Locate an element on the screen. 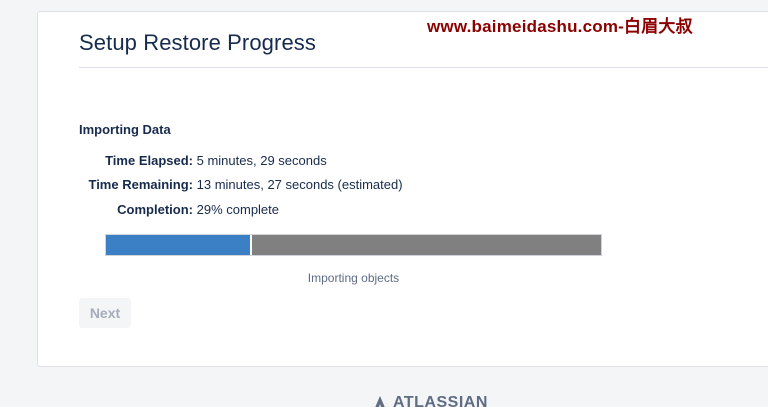 The height and width of the screenshot is (407, 768). progress-bar-remaining is located at coordinates (426, 245).